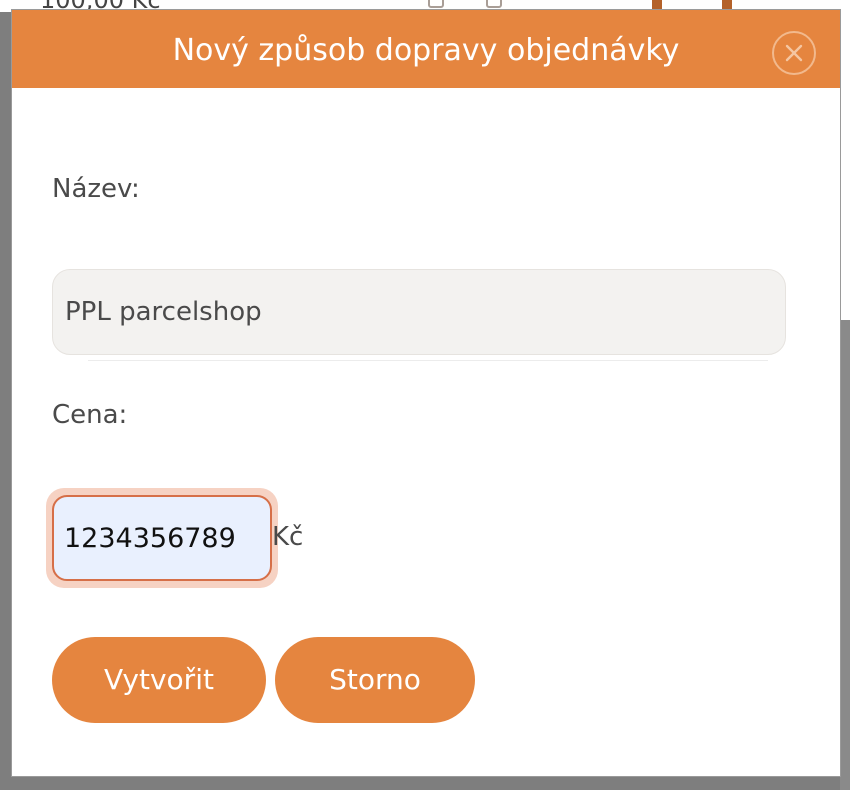  I want to click on close-icon, so click(794, 53).